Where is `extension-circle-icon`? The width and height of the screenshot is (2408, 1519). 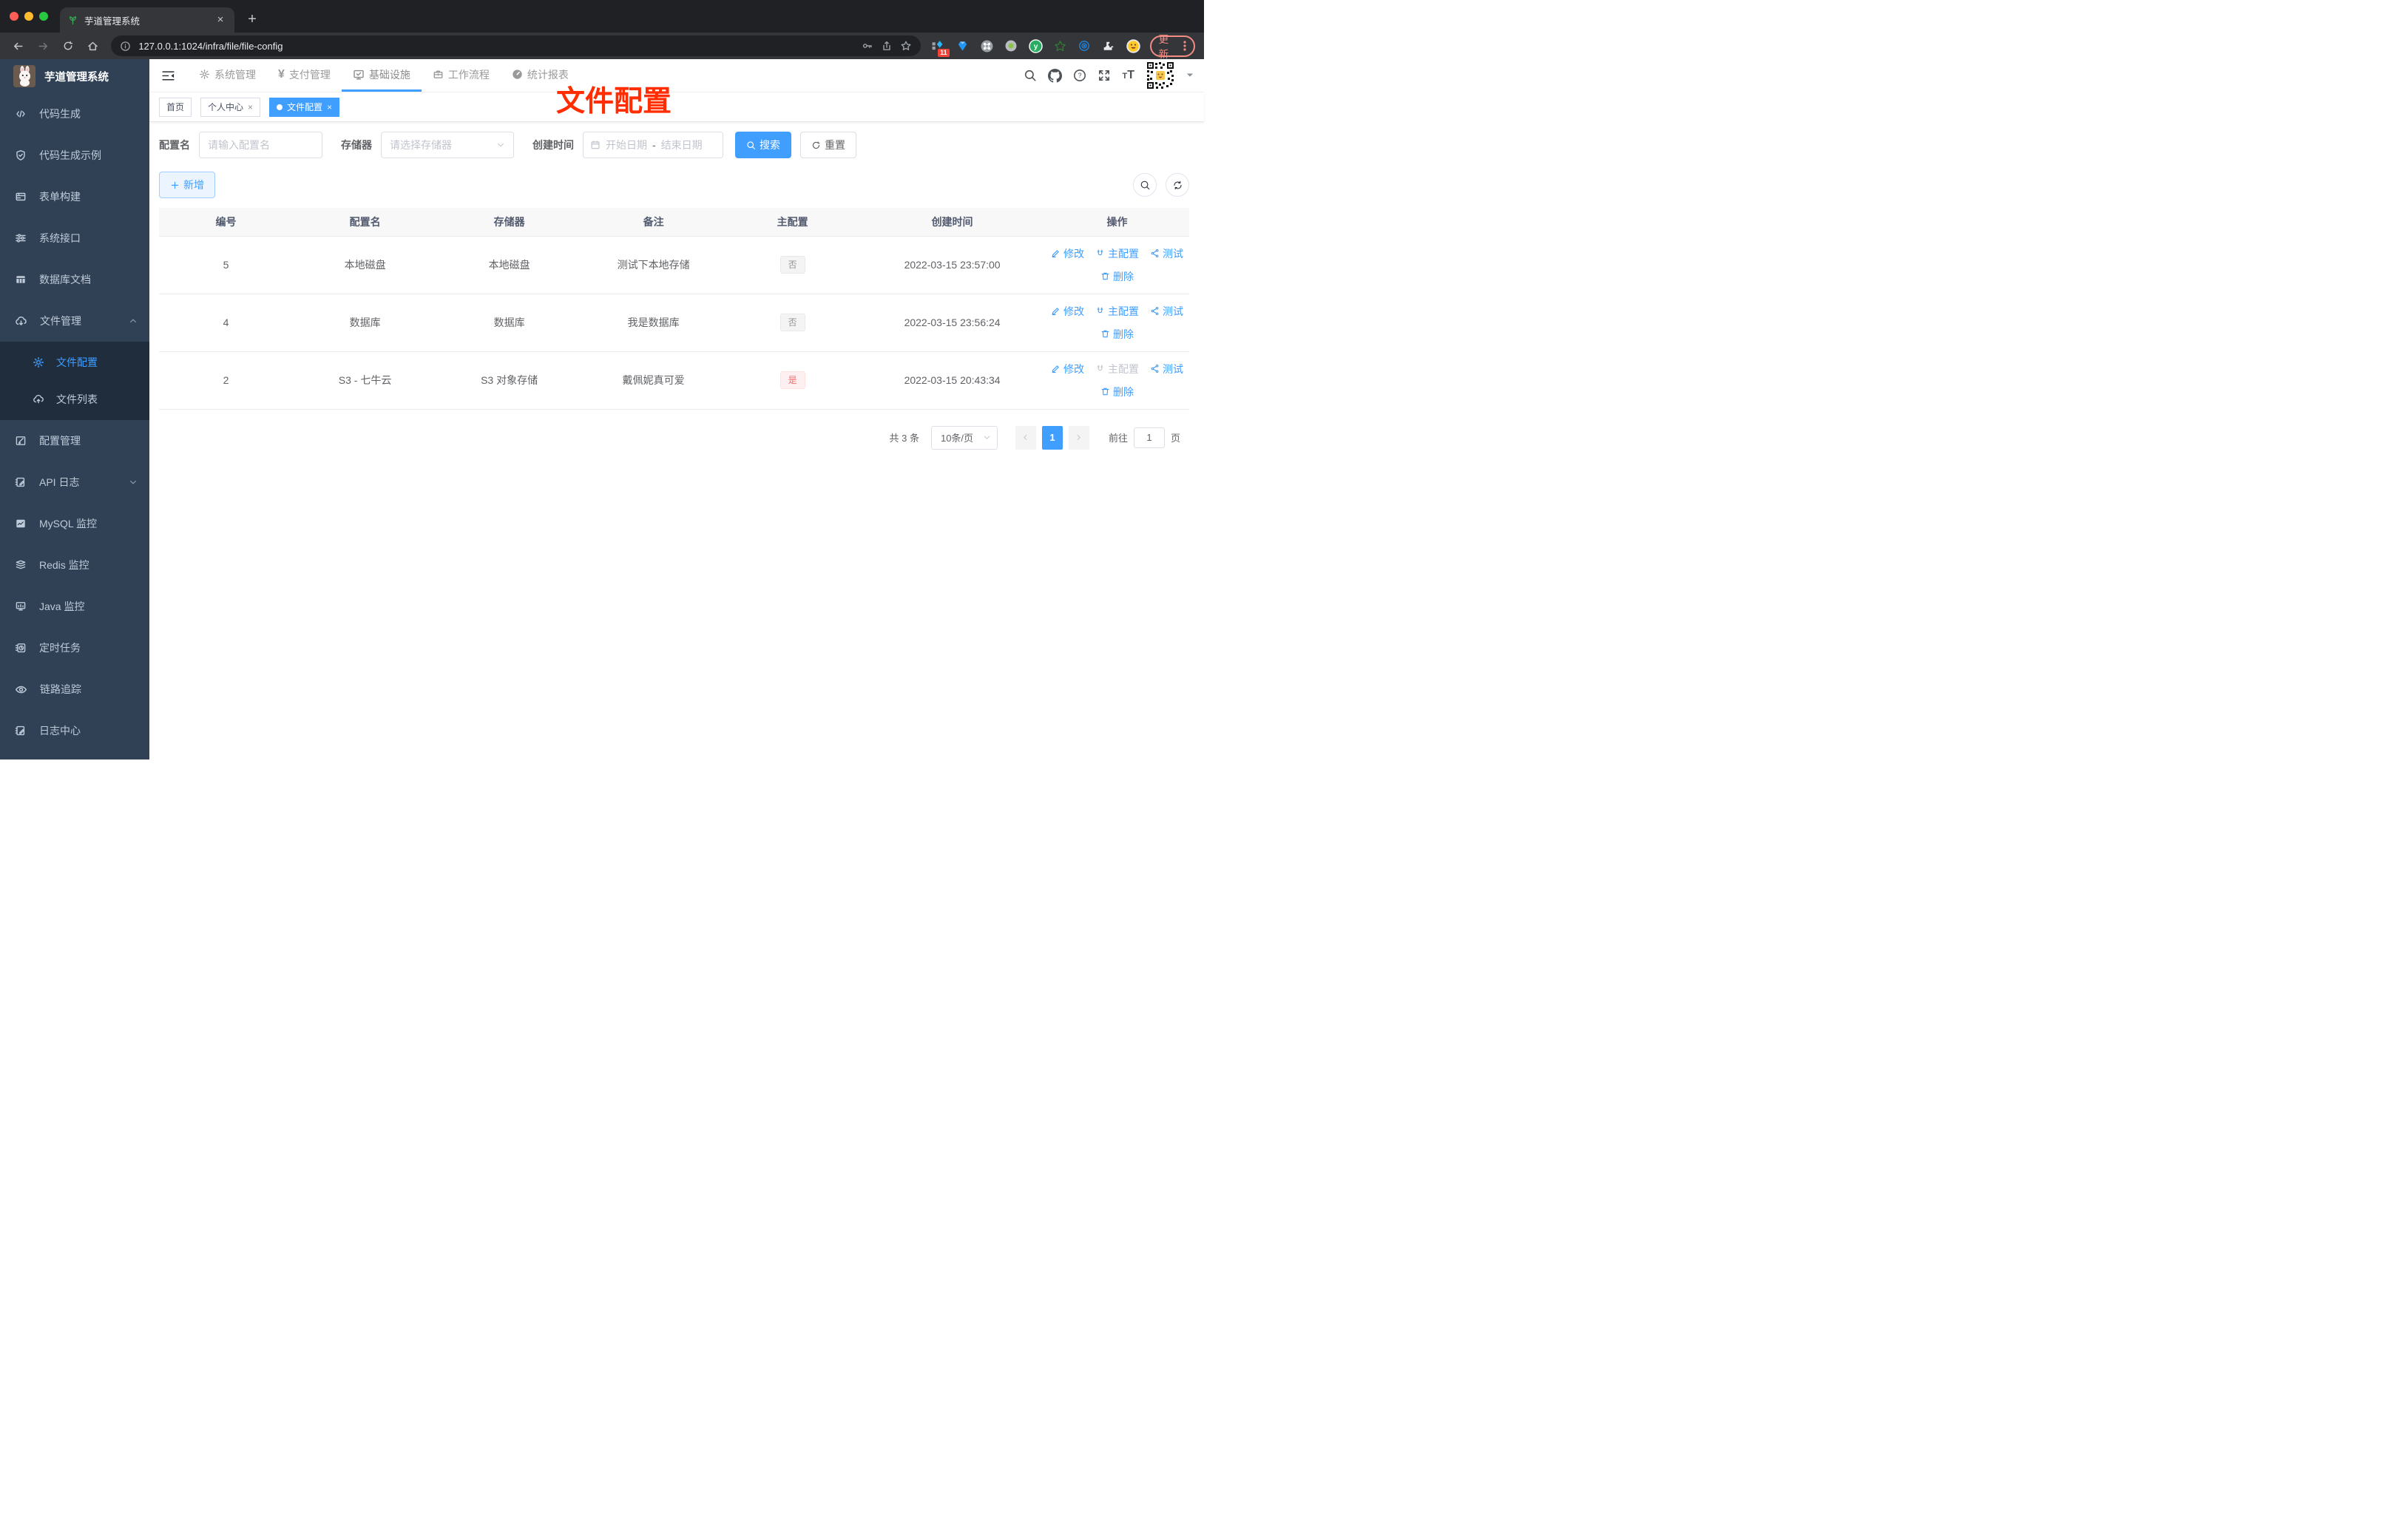
extension-circle-icon is located at coordinates (1012, 46).